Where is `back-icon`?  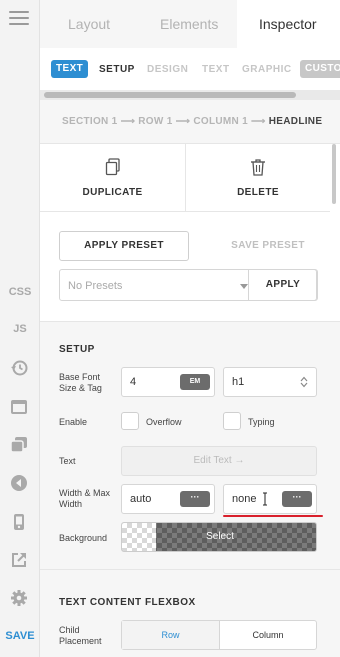
back-icon is located at coordinates (19, 483).